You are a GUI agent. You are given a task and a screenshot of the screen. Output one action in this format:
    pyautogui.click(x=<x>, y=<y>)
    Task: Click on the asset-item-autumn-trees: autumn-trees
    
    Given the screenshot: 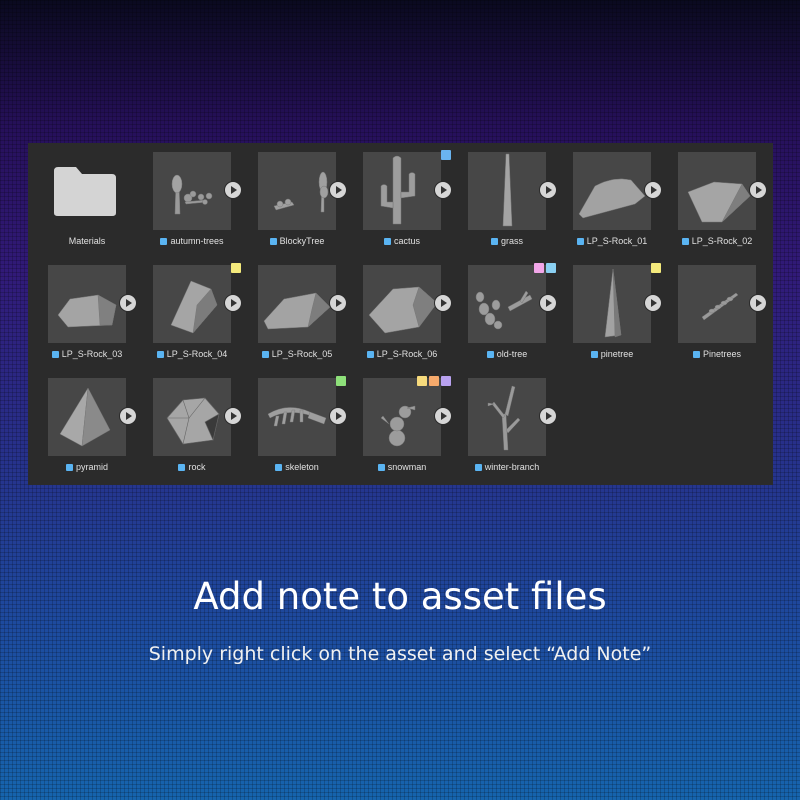 What is the action you would take?
    pyautogui.click(x=187, y=198)
    